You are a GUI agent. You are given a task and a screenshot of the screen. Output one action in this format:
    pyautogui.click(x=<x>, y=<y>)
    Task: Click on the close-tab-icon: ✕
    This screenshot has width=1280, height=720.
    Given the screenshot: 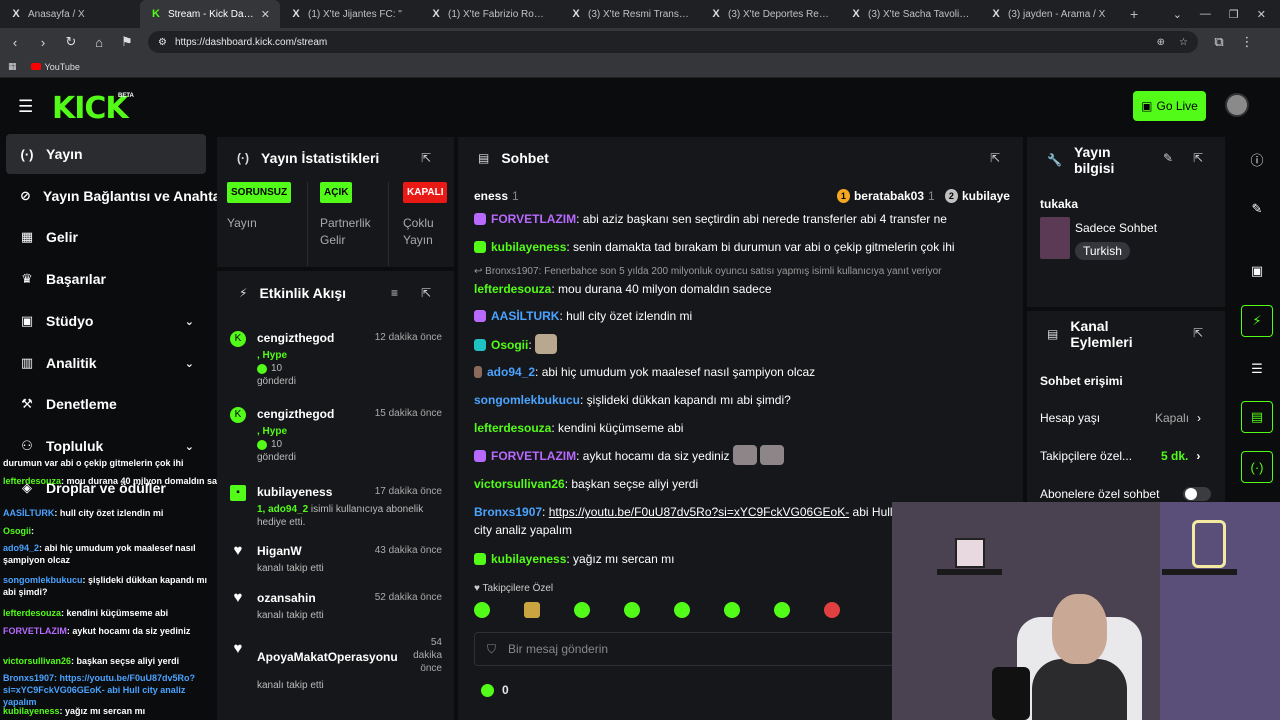 What is the action you would take?
    pyautogui.click(x=265, y=14)
    